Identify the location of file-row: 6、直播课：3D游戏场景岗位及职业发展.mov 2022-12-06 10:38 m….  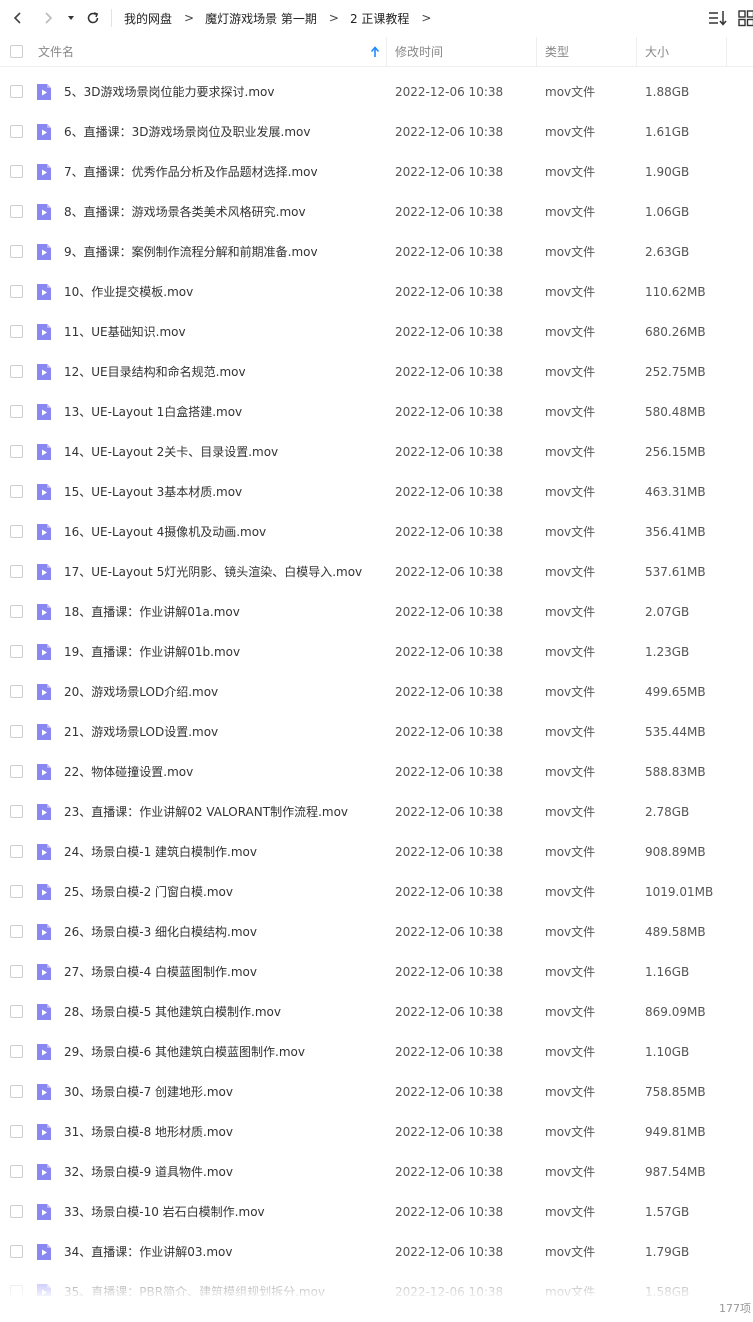
(376, 132).